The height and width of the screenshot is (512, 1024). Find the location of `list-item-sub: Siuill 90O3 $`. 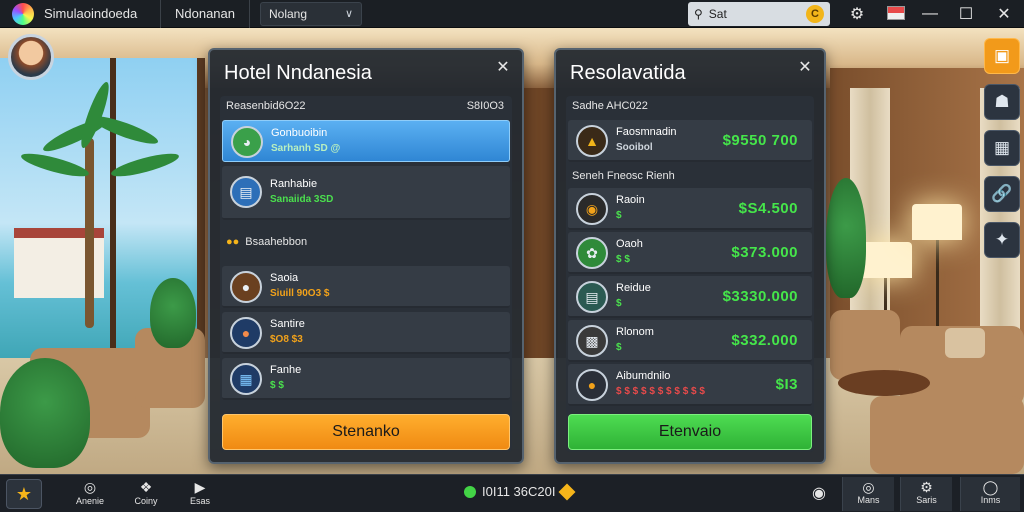

list-item-sub: Siuill 90O3 $ is located at coordinates (300, 293).